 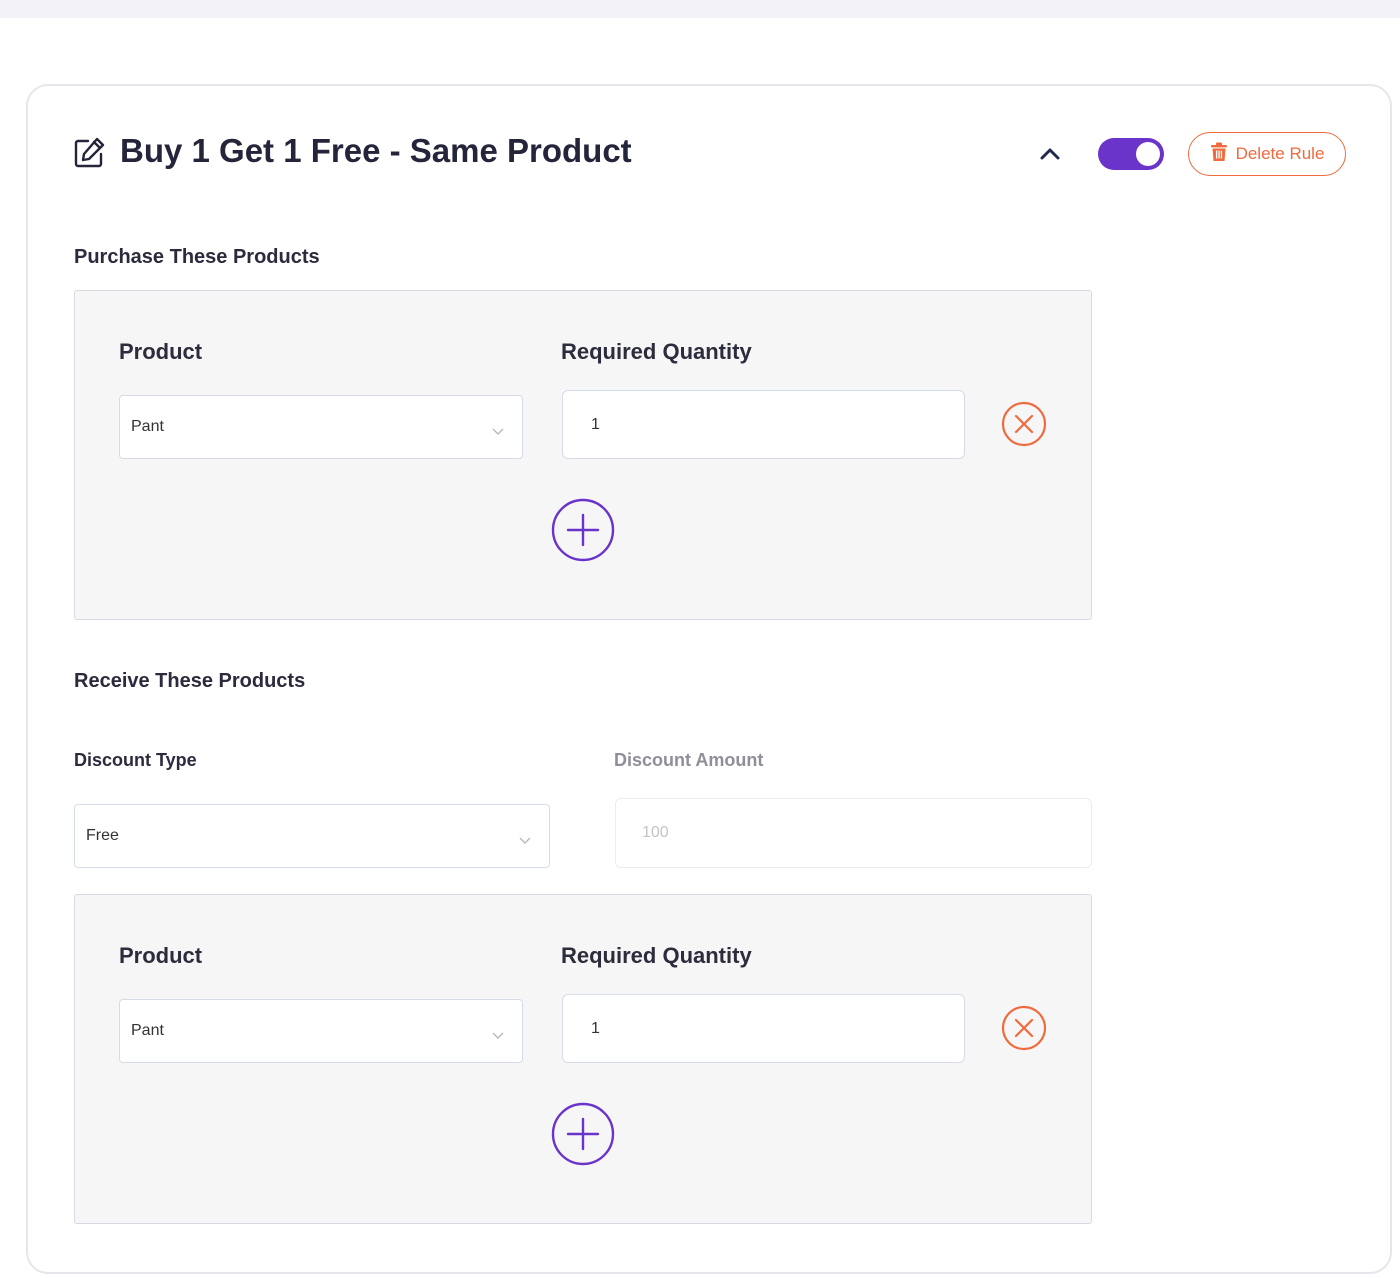 What do you see at coordinates (89, 153) in the screenshot?
I see `edit-icon` at bounding box center [89, 153].